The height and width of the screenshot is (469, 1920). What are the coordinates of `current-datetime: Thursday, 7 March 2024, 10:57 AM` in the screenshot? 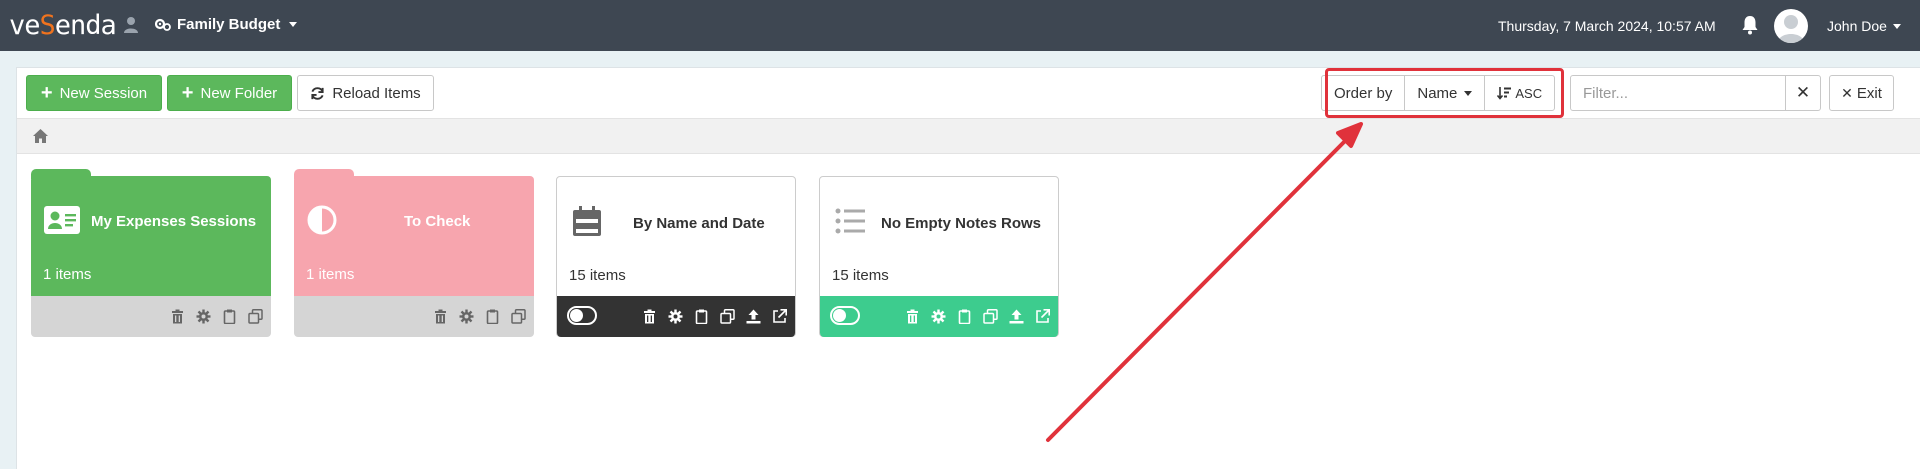 It's located at (1607, 26).